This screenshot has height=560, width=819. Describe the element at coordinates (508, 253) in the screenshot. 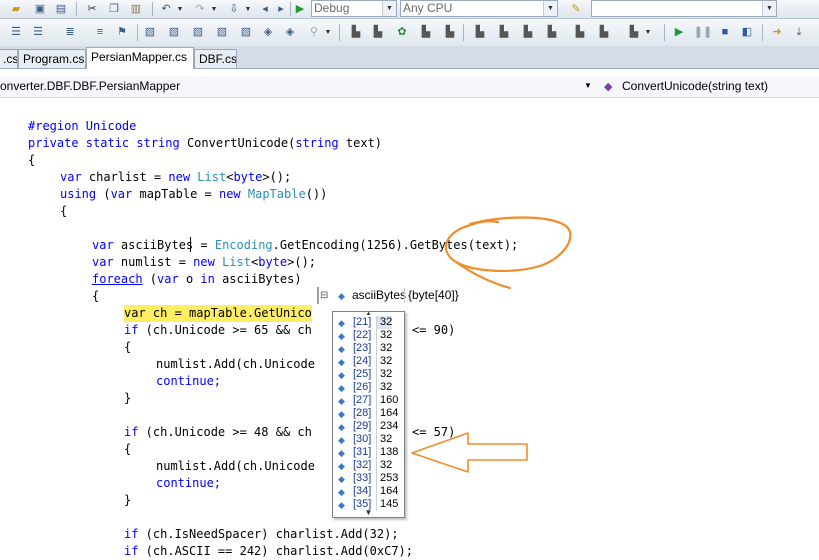

I see `circle-annotation` at that location.